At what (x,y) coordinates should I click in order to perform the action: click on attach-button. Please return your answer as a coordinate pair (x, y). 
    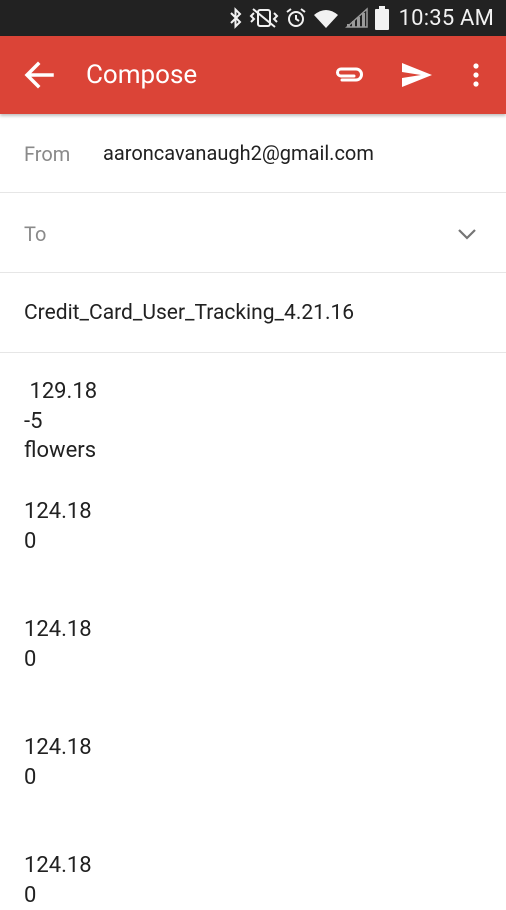
    Looking at the image, I should click on (349, 75).